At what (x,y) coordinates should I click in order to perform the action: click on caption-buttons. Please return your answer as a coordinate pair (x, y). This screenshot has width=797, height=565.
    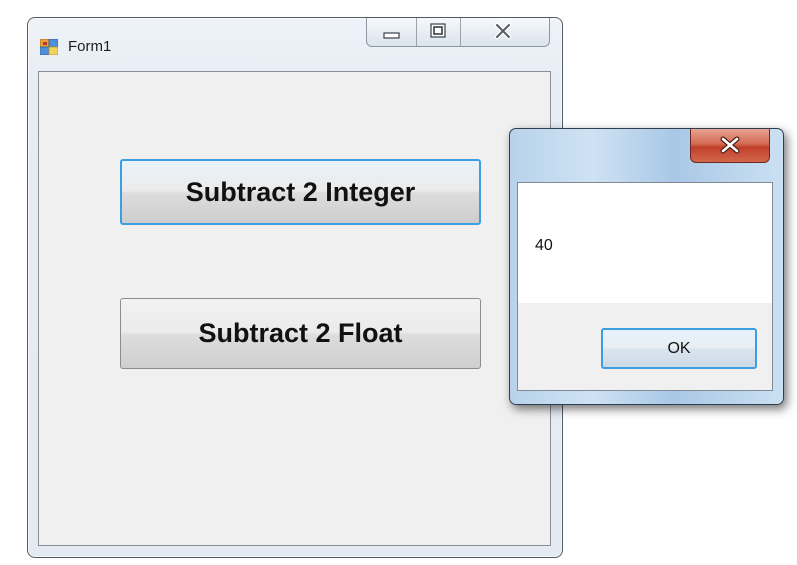
    Looking at the image, I should click on (458, 32).